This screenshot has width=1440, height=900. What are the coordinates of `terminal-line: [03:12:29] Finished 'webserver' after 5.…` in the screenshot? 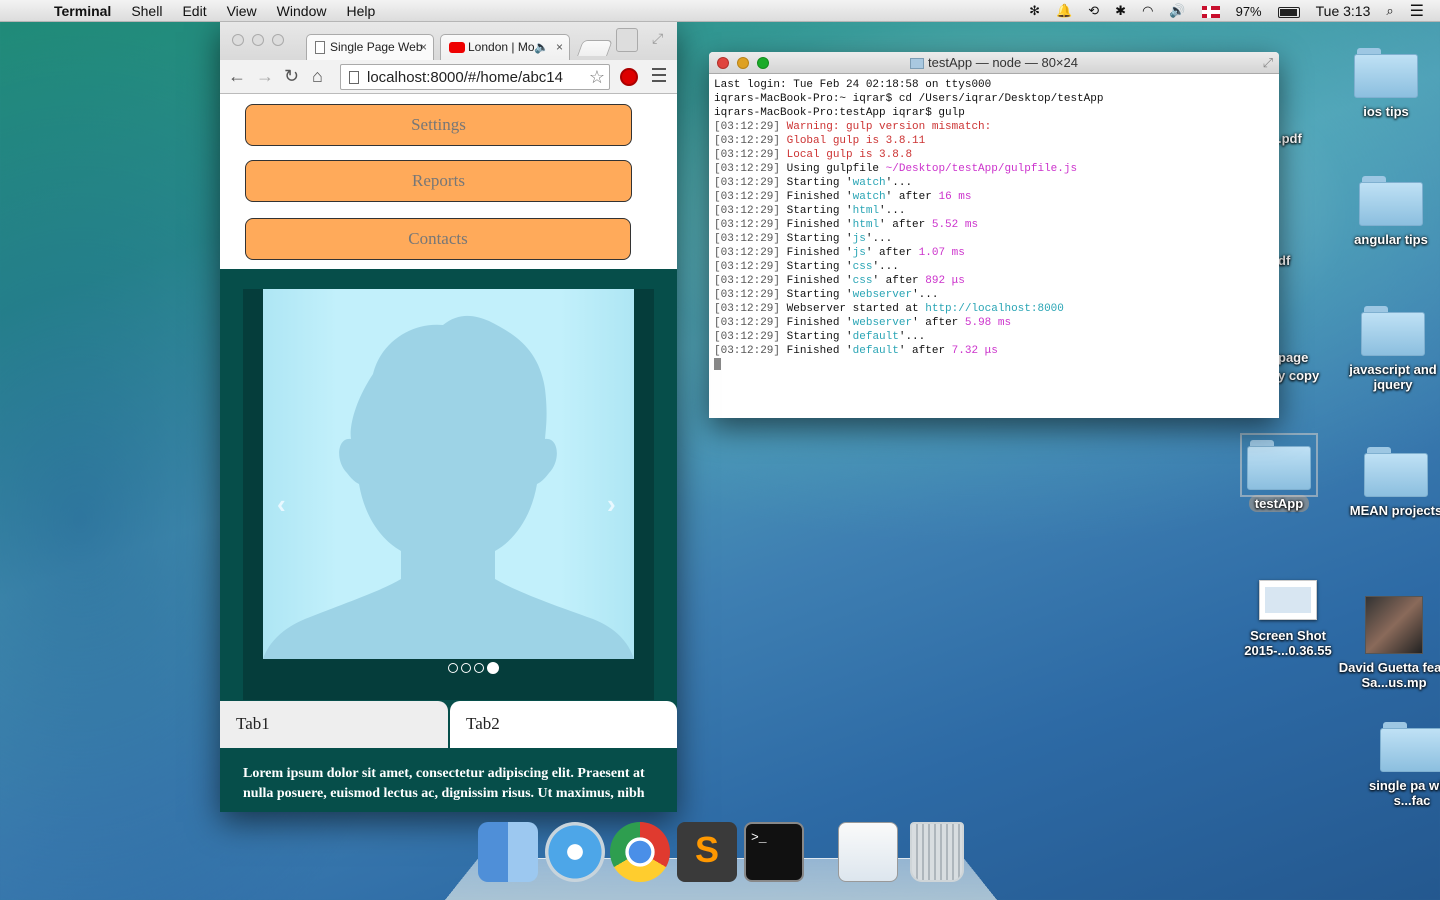 It's located at (863, 323).